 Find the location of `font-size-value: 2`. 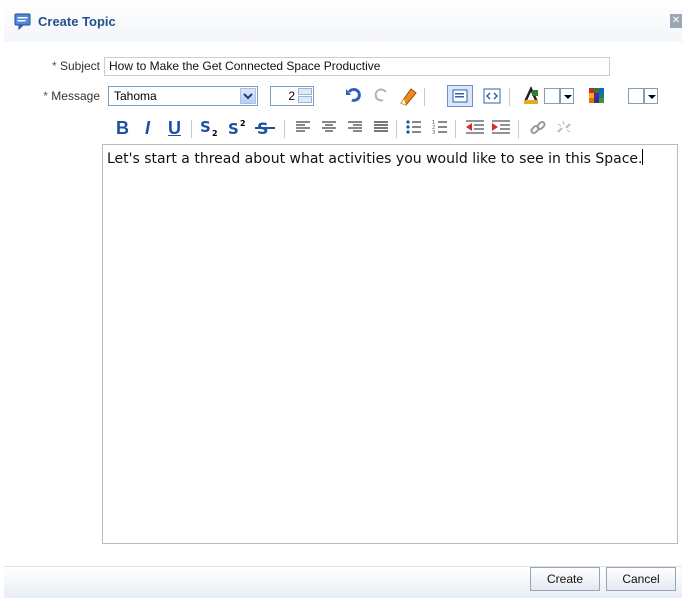

font-size-value: 2 is located at coordinates (291, 96).